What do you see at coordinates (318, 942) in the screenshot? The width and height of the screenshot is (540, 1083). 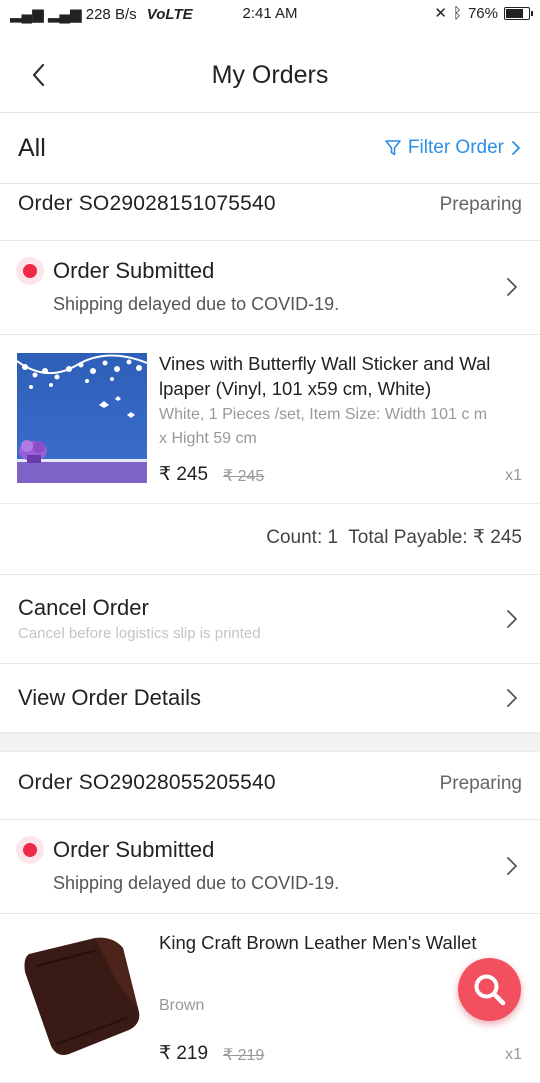 I see `product-name: King Craft Brown Leather Men's Wallet` at bounding box center [318, 942].